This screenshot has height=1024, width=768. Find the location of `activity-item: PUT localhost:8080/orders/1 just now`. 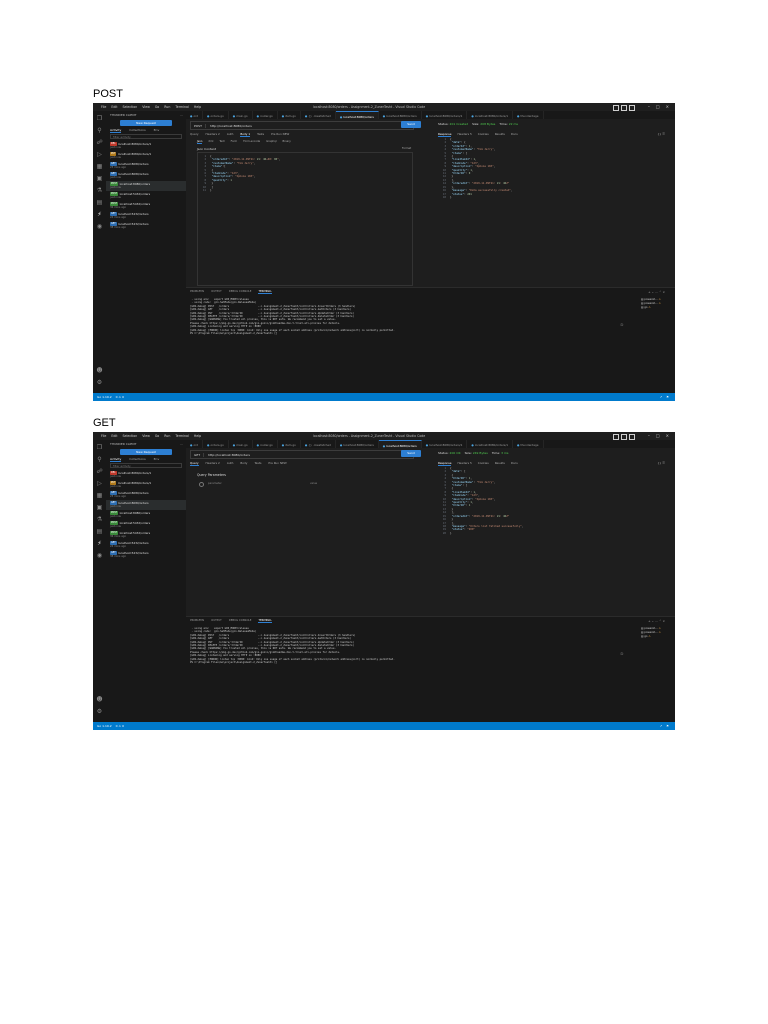

activity-item: PUT localhost:8080/orders/1 just now is located at coordinates (146, 156).